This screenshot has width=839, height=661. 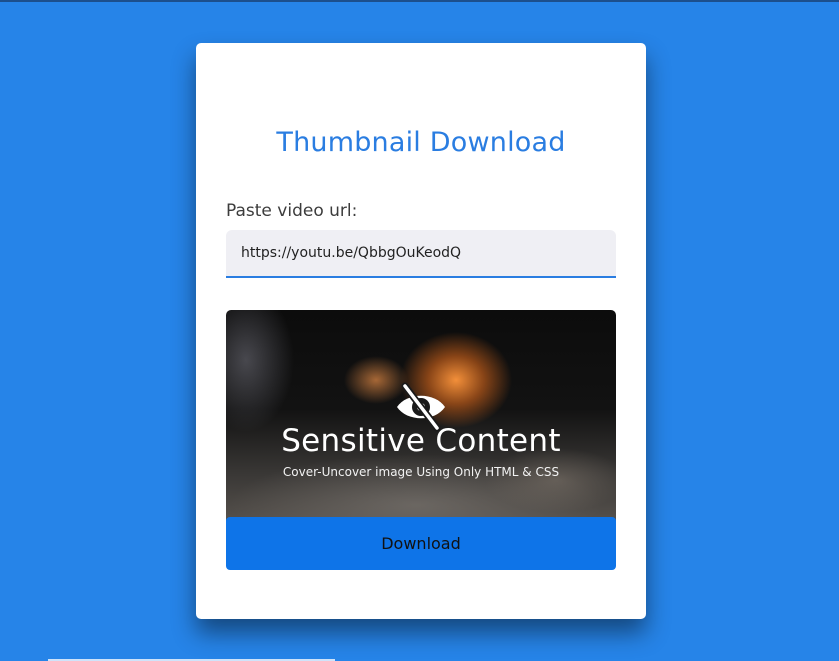 What do you see at coordinates (421, 142) in the screenshot?
I see `page-title: Thumbnail Download` at bounding box center [421, 142].